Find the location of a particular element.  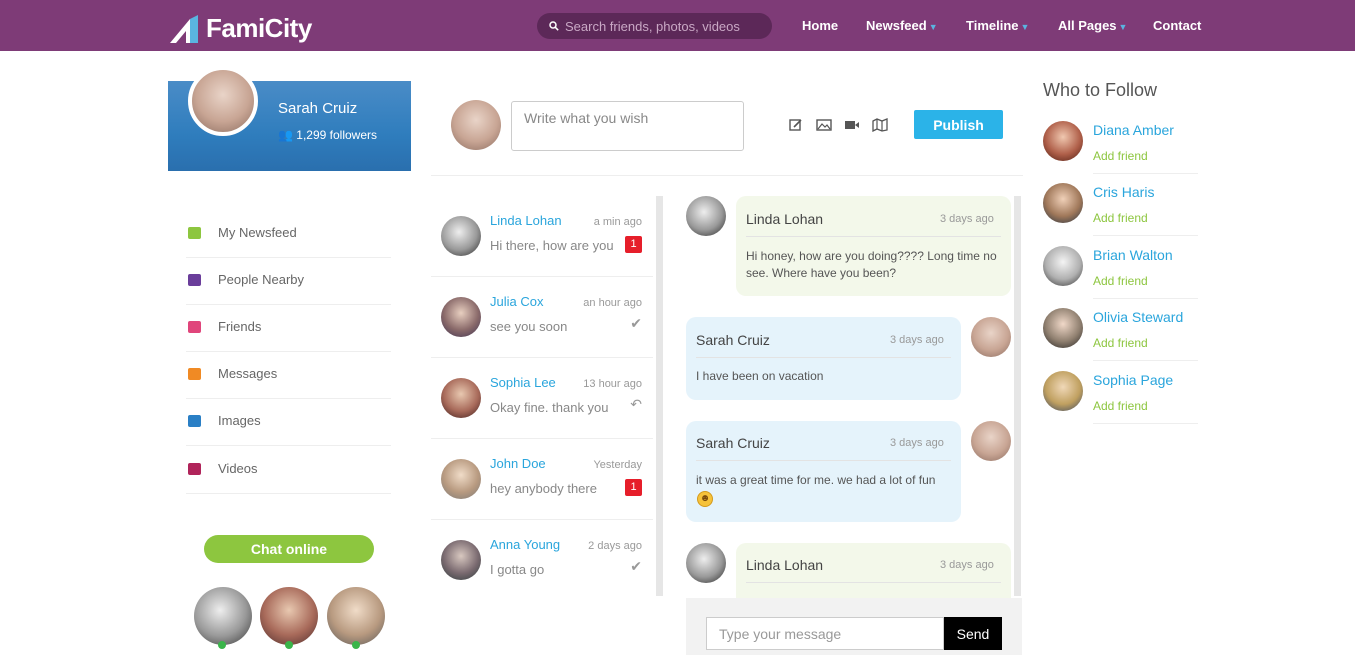

publish-button: Publish is located at coordinates (958, 124).